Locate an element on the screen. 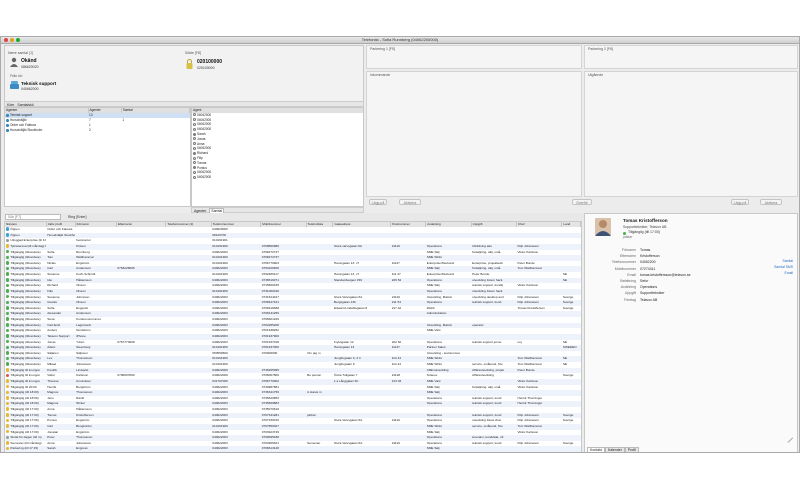 This screenshot has width=800, height=500. queue-row-name: Huvudväljkt Stockholm is located at coordinates (26, 130).